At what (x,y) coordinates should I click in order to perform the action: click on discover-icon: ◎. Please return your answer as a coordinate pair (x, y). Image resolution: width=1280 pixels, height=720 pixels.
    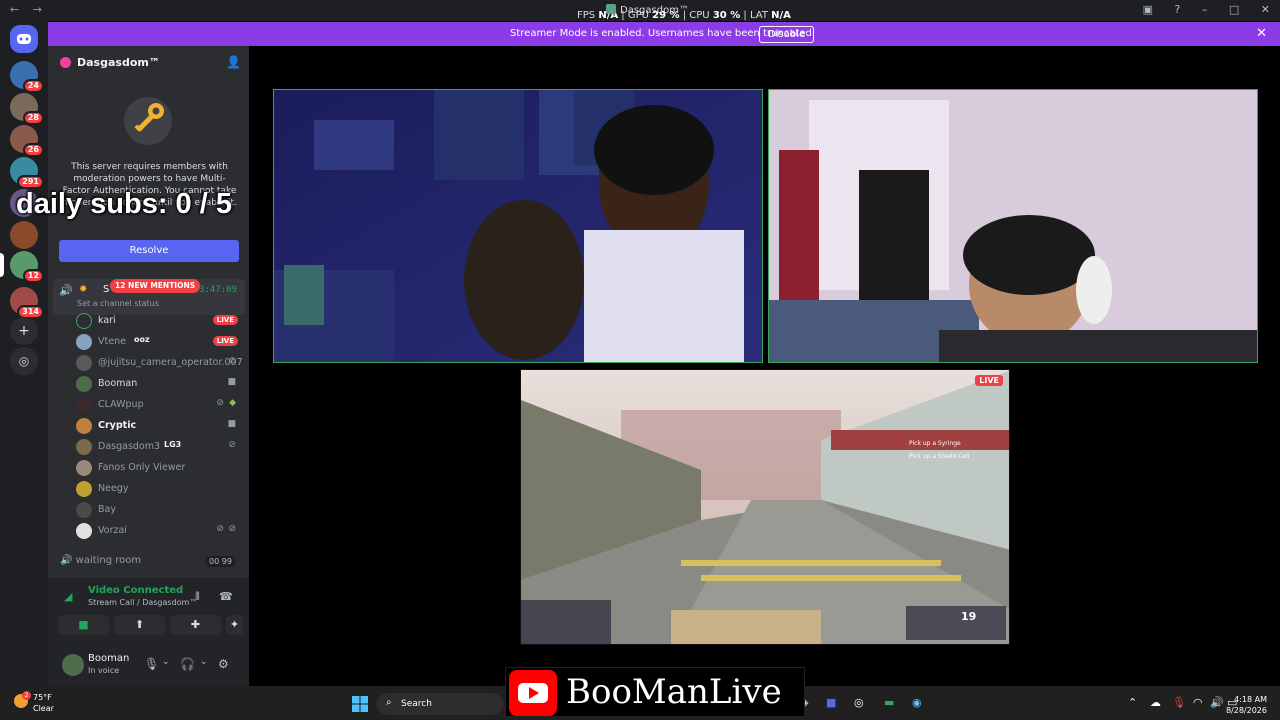
    Looking at the image, I should click on (24, 361).